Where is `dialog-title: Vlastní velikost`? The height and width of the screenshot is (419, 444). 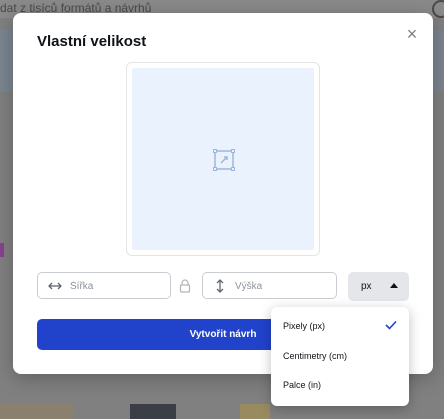
dialog-title: Vlastní velikost is located at coordinates (92, 41).